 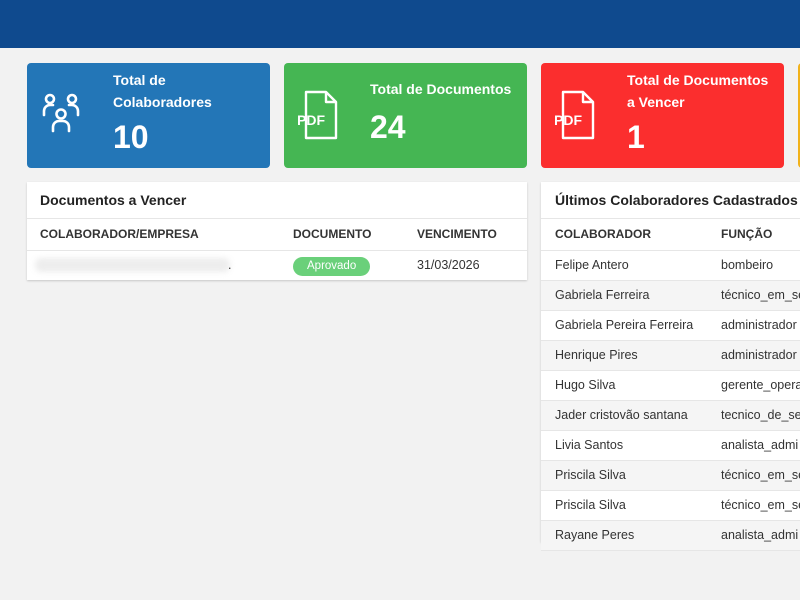 I want to click on users-icon, so click(x=61, y=113).